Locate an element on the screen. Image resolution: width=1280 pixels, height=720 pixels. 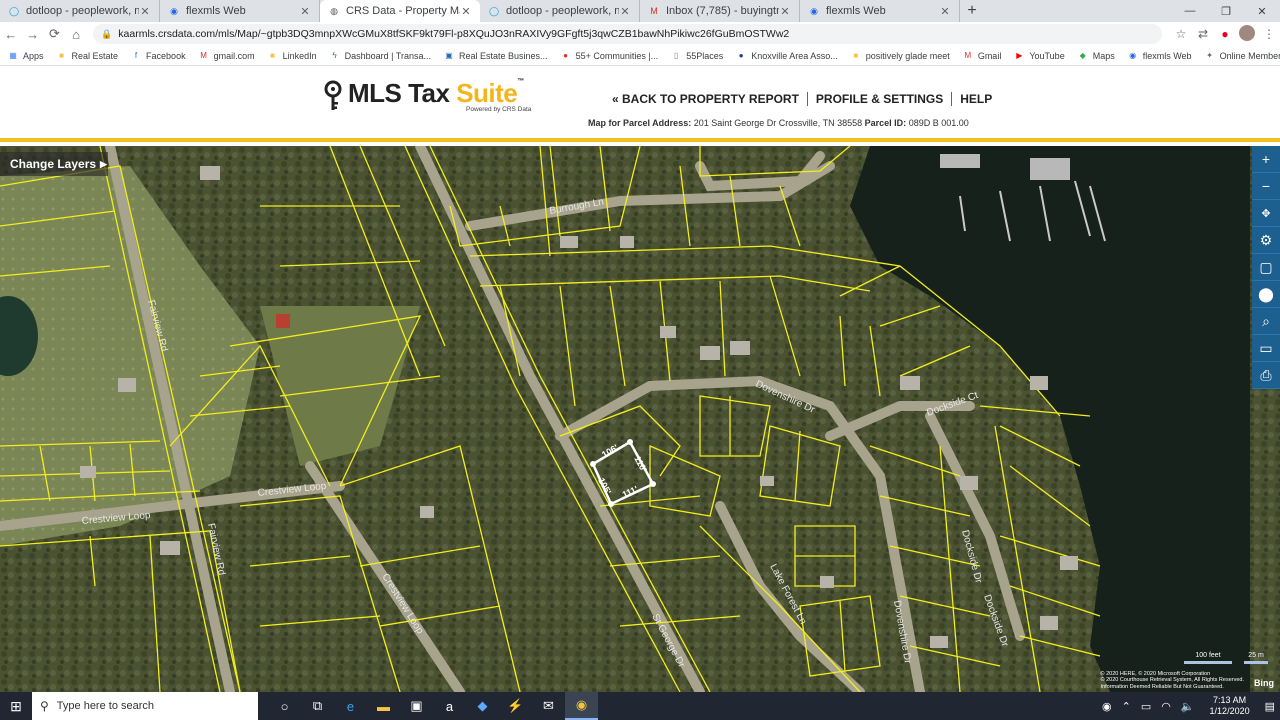
bookmark-item: ▯ 55Places is located at coordinates (697, 56).